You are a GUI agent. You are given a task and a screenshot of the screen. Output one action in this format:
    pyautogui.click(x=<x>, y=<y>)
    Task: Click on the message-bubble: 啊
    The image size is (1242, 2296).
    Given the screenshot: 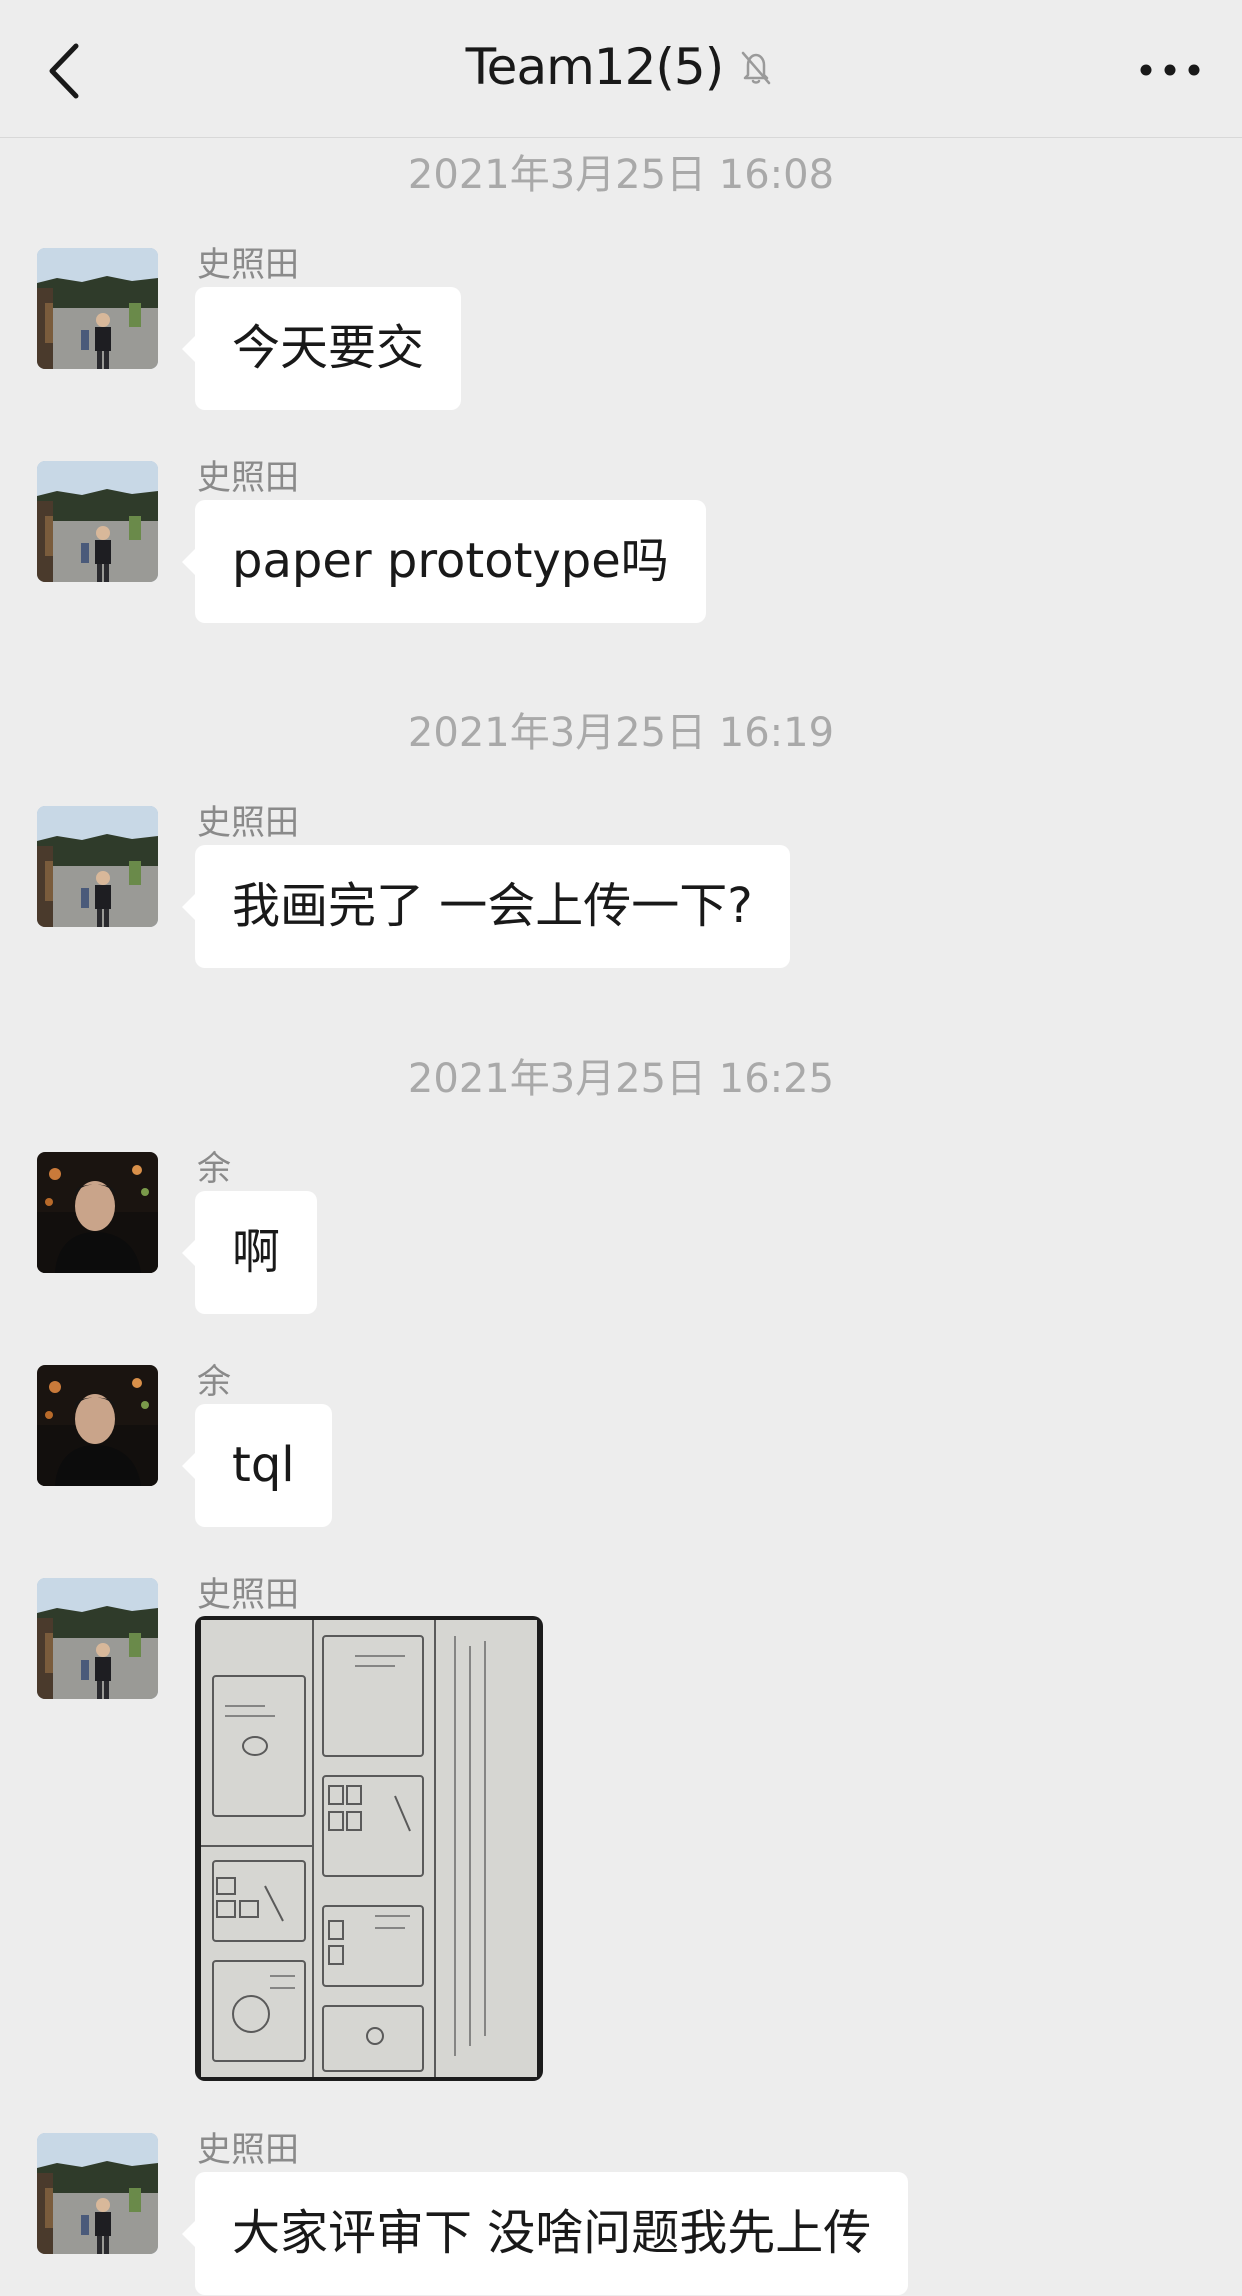 What is the action you would take?
    pyautogui.click(x=249, y=1252)
    